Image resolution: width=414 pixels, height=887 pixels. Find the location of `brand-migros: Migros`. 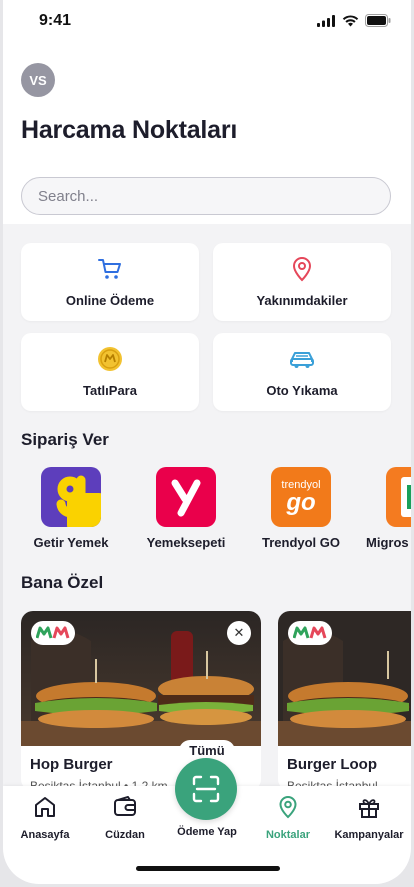

brand-migros: Migros is located at coordinates (388, 508).